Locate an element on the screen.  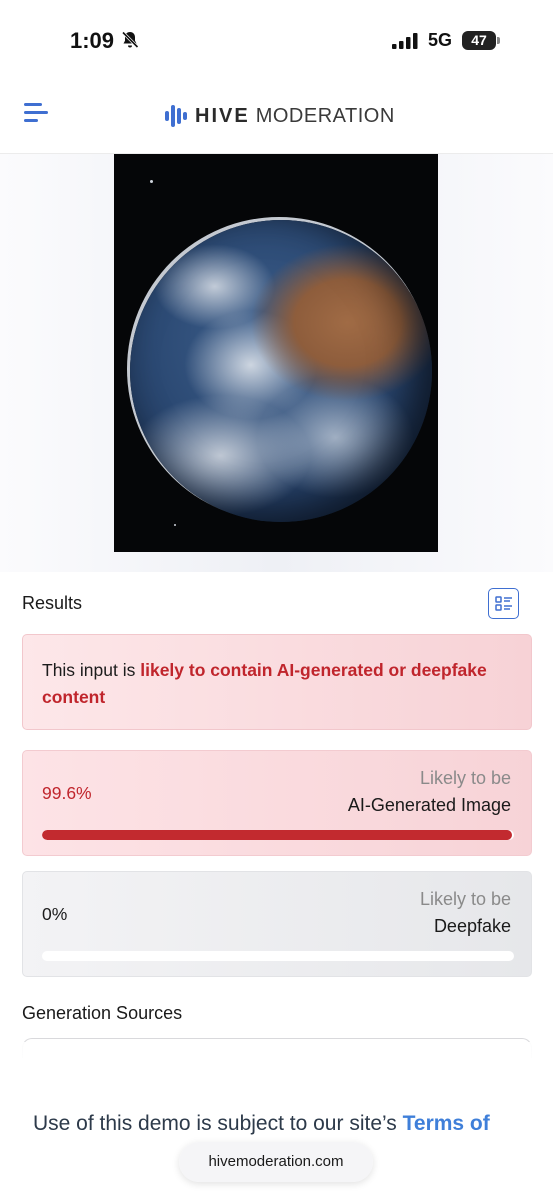
results-title: Results is located at coordinates (52, 603).